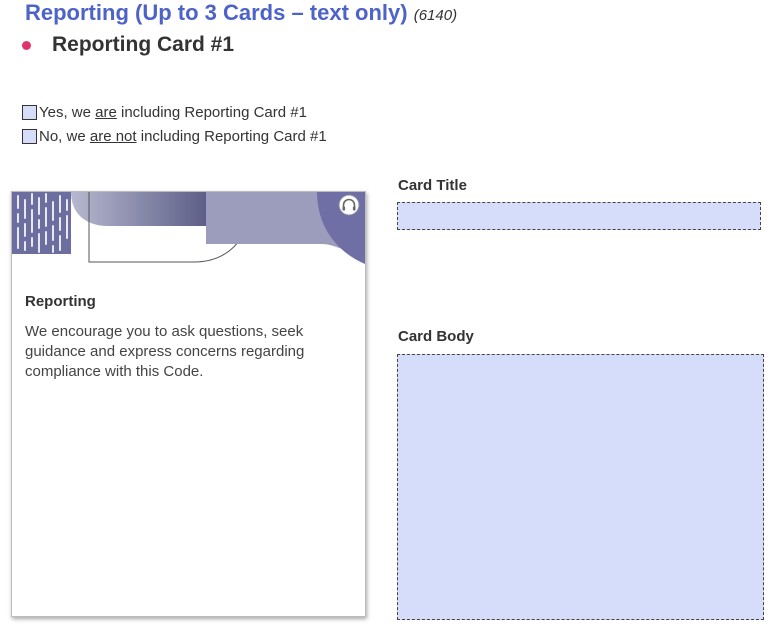 This screenshot has height=632, width=775. I want to click on include-yes-text-pre: Yes, we, so click(67, 112).